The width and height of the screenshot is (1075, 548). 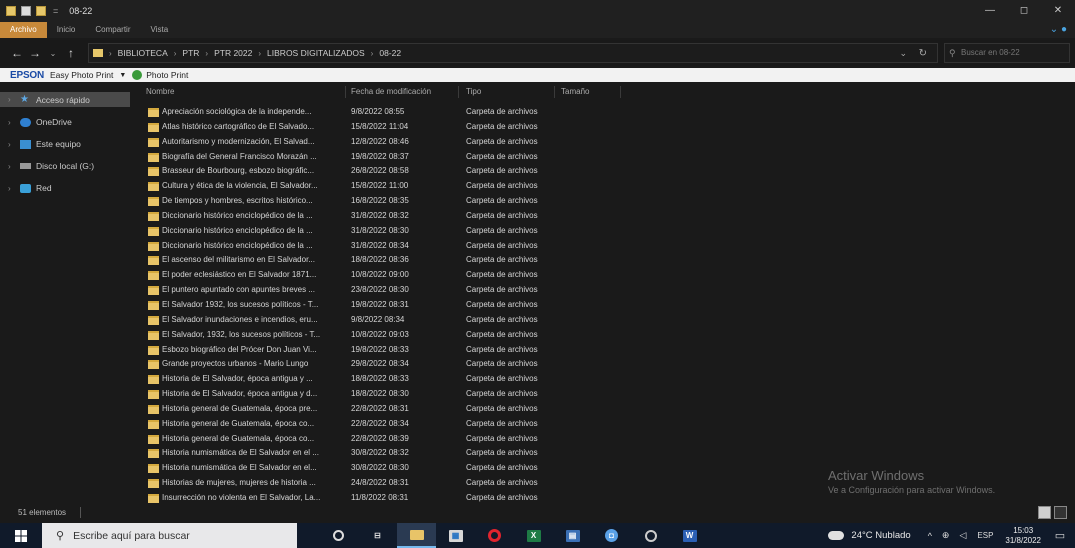 I want to click on column-header-size: Tamaño, so click(x=575, y=91).